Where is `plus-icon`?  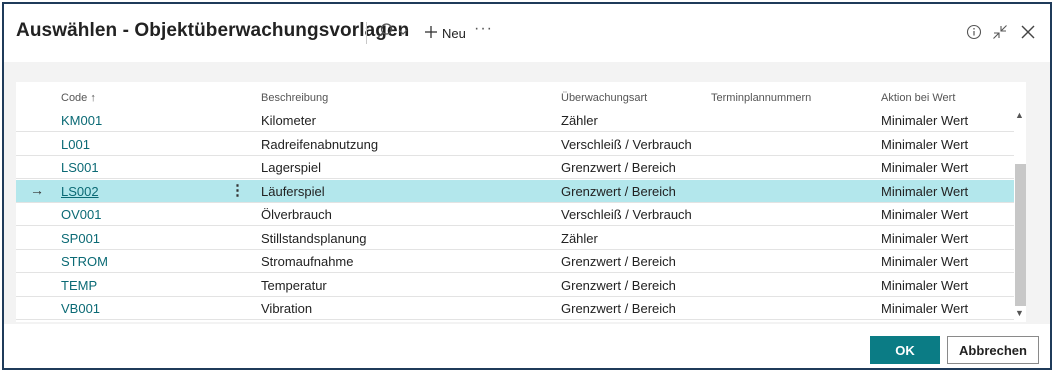 plus-icon is located at coordinates (431, 33).